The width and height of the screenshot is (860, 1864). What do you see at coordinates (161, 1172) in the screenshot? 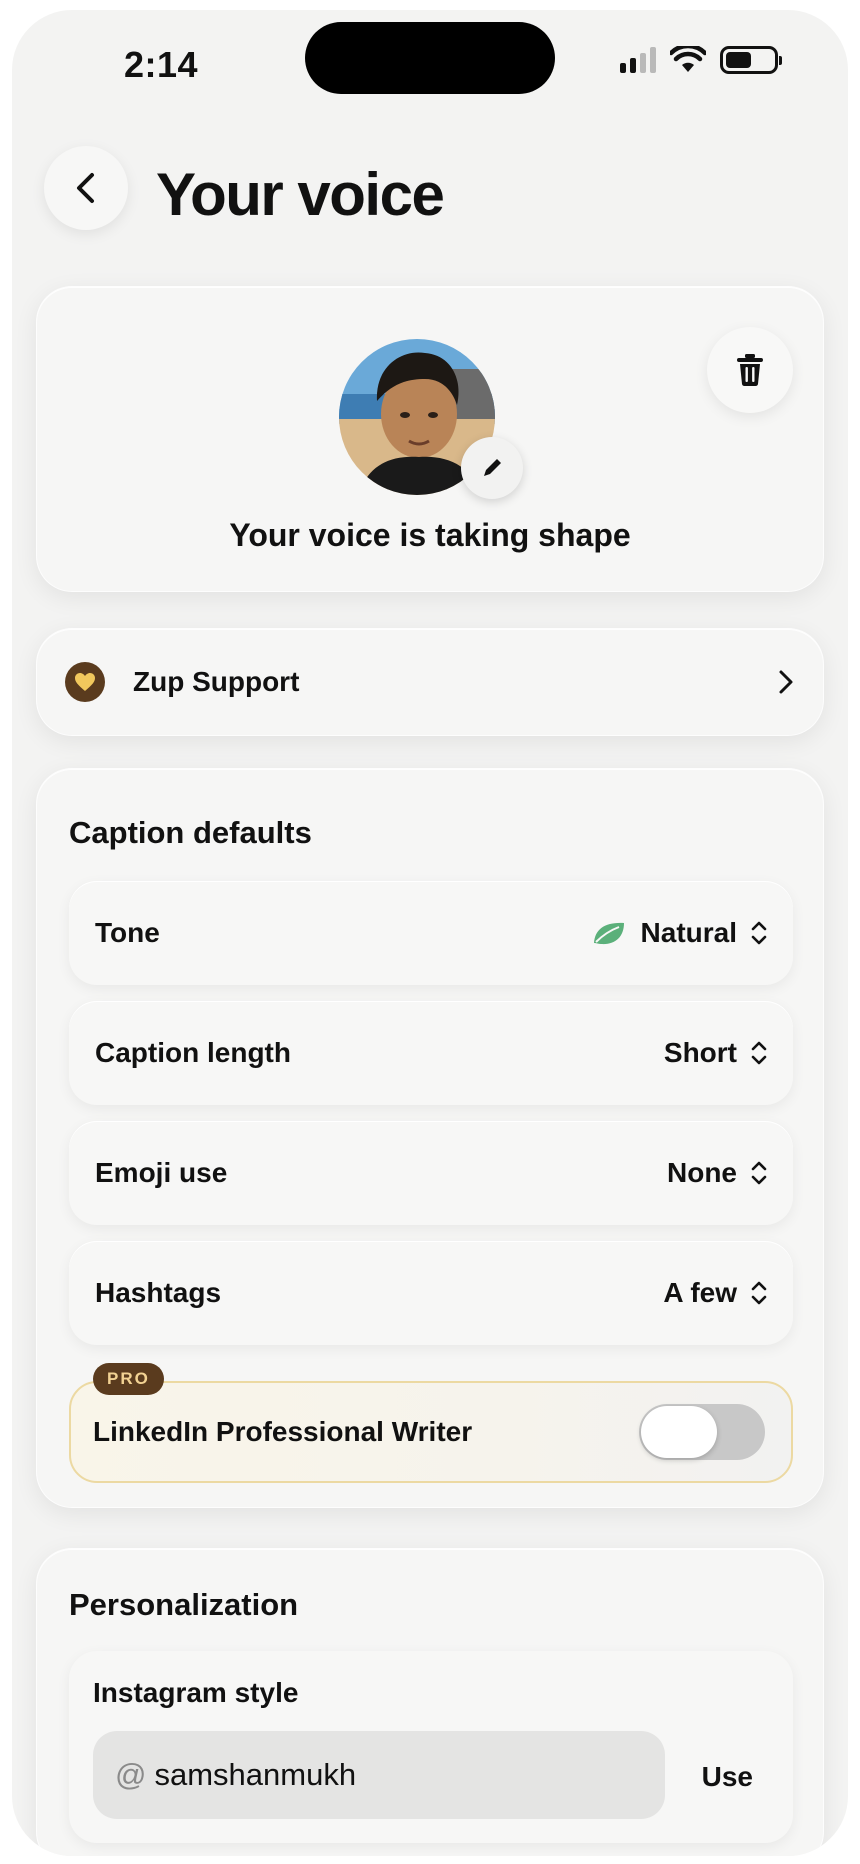
I see `row-label: Emoji use` at bounding box center [161, 1172].